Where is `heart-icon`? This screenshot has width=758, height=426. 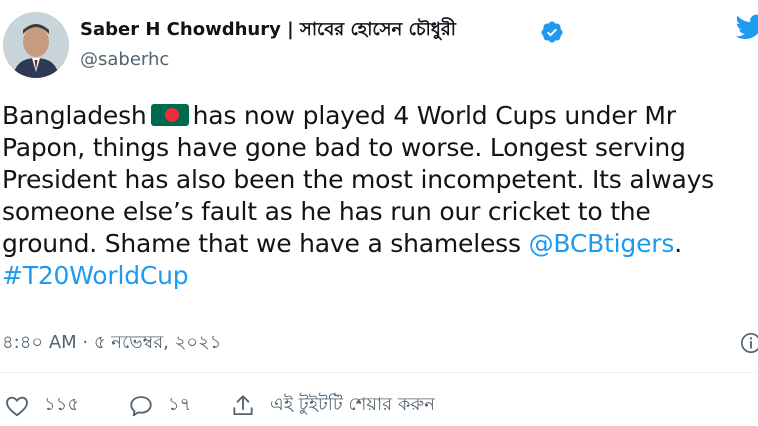
heart-icon is located at coordinates (17, 406).